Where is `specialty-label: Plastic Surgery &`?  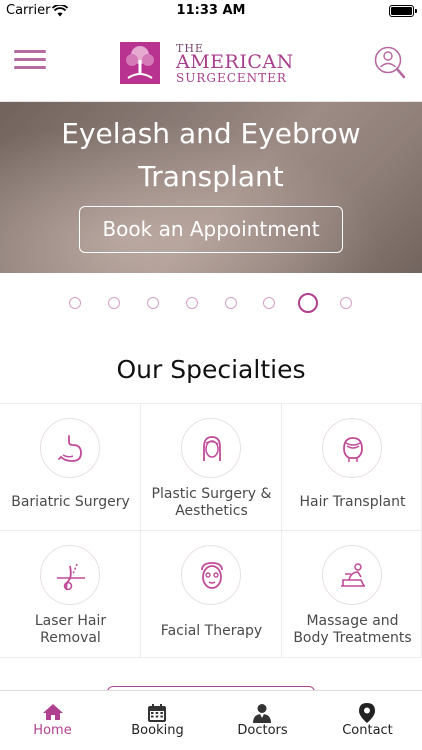
specialty-label: Plastic Surgery & is located at coordinates (211, 494).